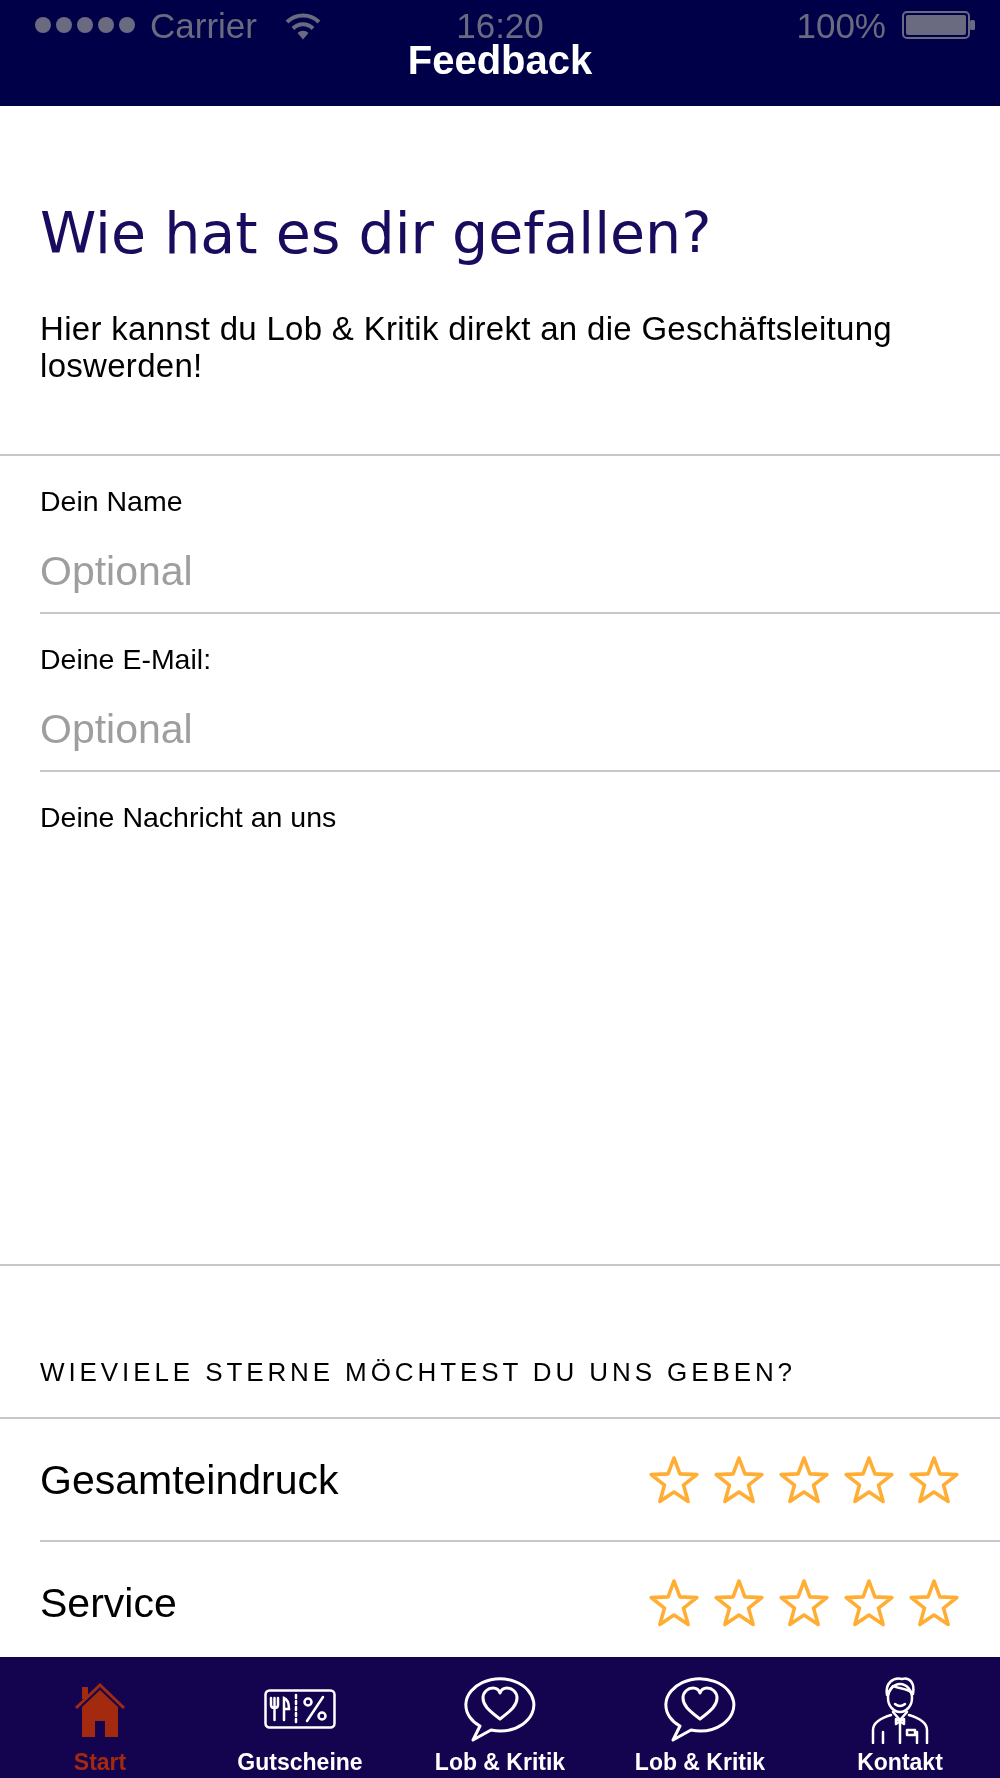 The width and height of the screenshot is (1000, 1778). I want to click on battery-icon, so click(939, 25).